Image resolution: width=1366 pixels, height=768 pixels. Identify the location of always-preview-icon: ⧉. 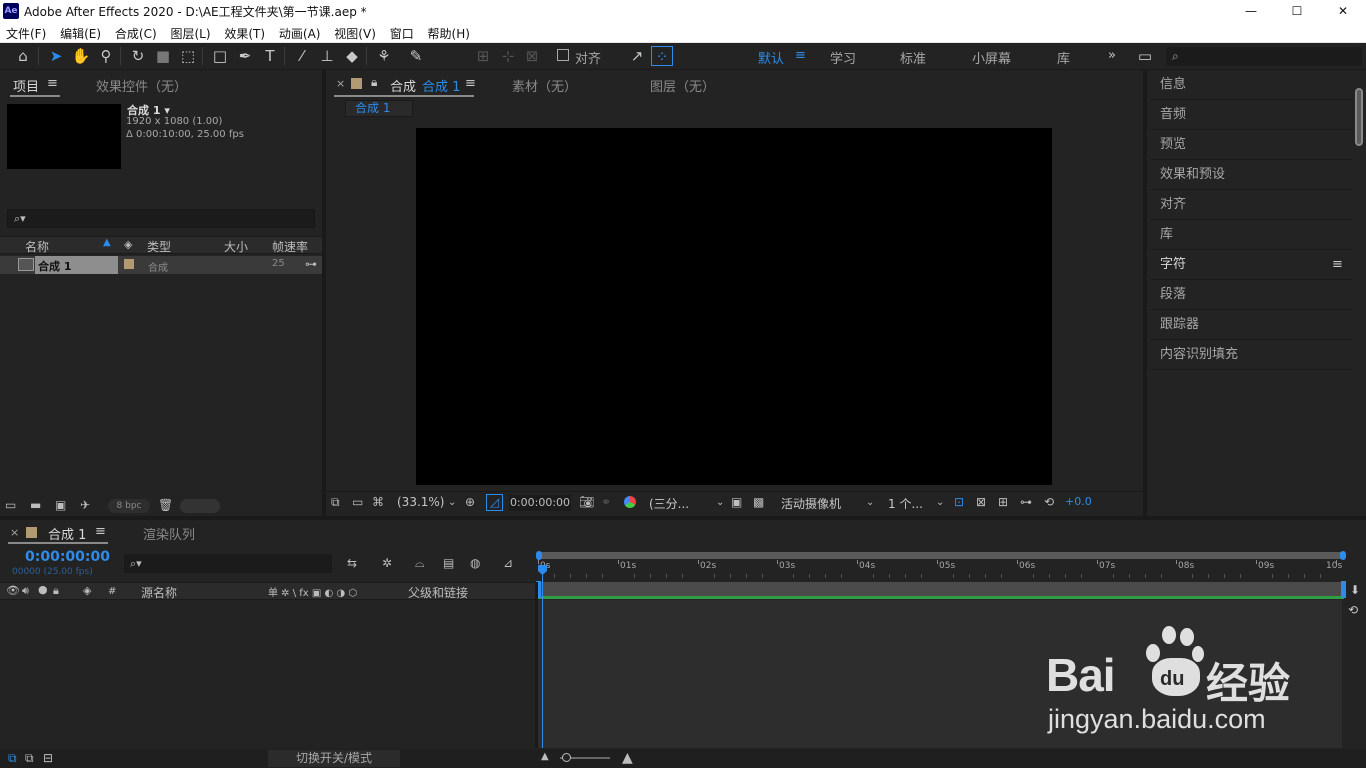
(335, 502).